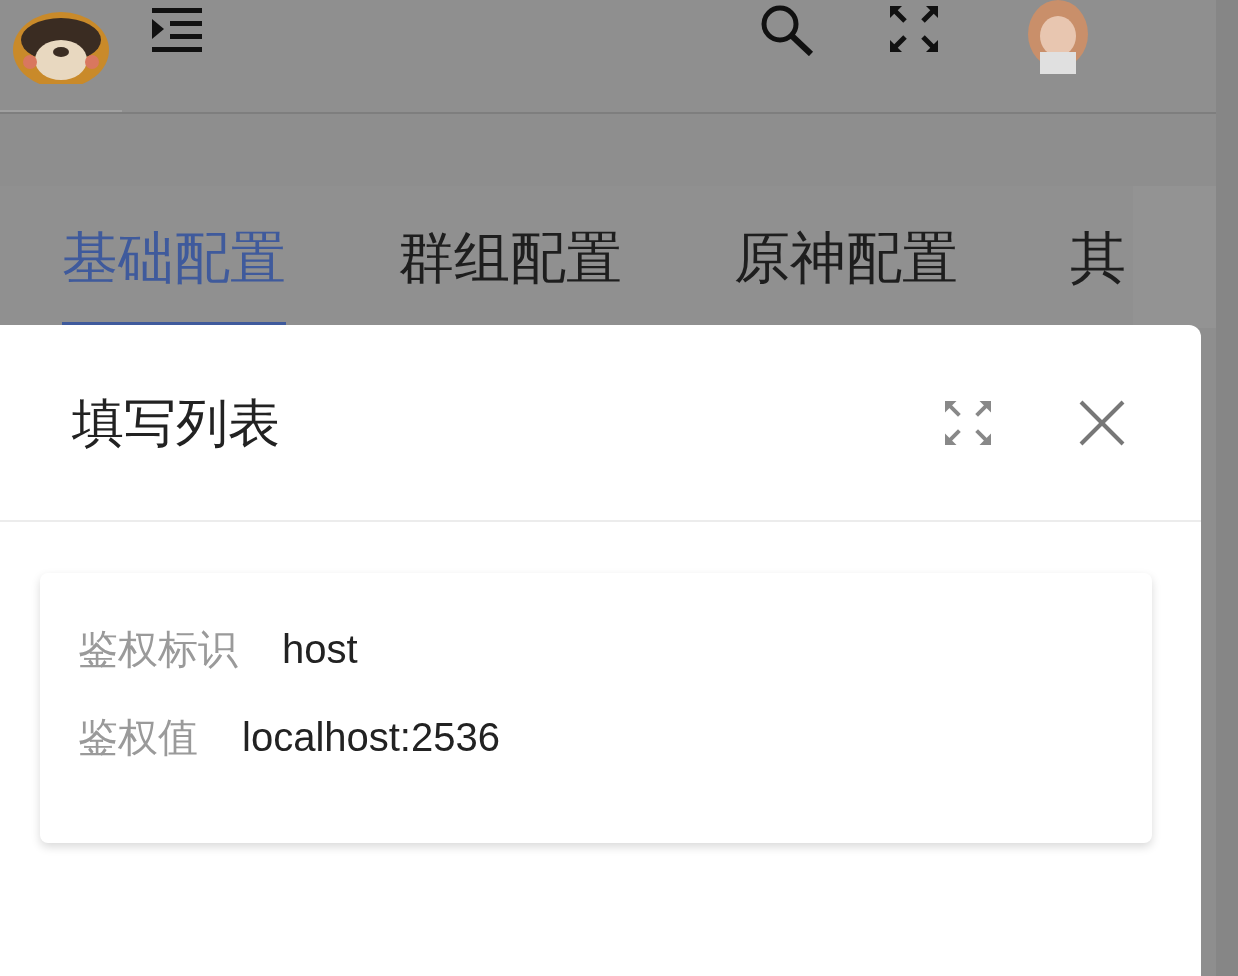 The height and width of the screenshot is (976, 1238). I want to click on tab: 群组配置, so click(510, 256).